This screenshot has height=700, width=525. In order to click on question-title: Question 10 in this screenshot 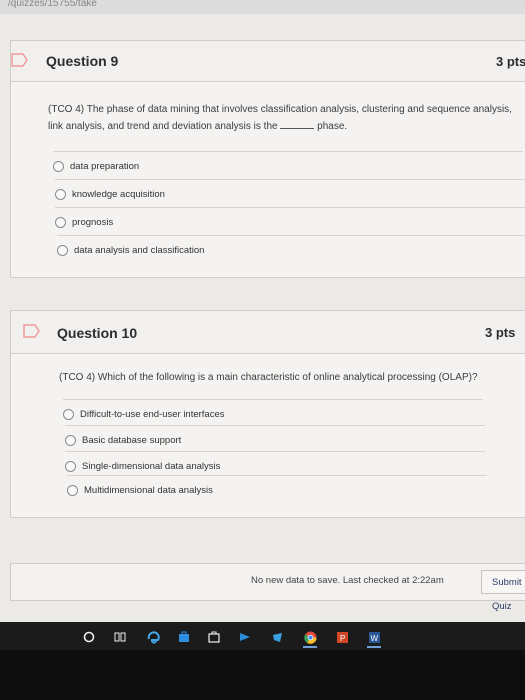, I will do `click(97, 333)`.